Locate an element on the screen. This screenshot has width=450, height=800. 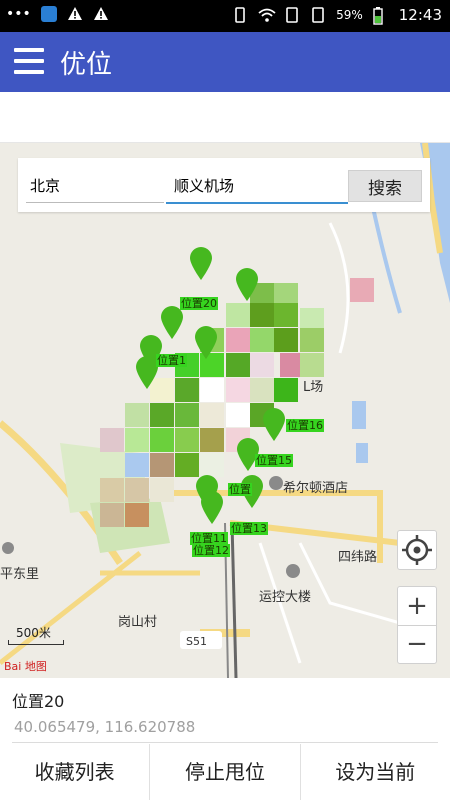
notification-dots: ••• is located at coordinates (18, 14).